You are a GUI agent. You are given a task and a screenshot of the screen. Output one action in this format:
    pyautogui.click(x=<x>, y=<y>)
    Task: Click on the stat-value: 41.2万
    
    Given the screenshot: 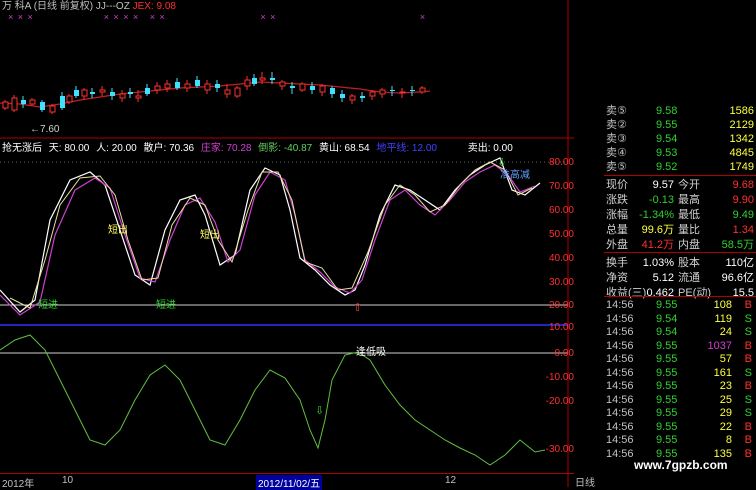 What is the action you would take?
    pyautogui.click(x=657, y=245)
    